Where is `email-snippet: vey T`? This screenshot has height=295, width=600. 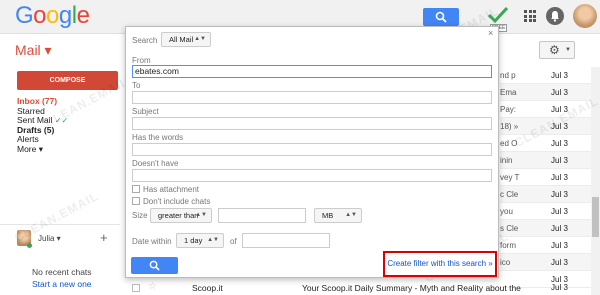 email-snippet: vey T is located at coordinates (510, 177).